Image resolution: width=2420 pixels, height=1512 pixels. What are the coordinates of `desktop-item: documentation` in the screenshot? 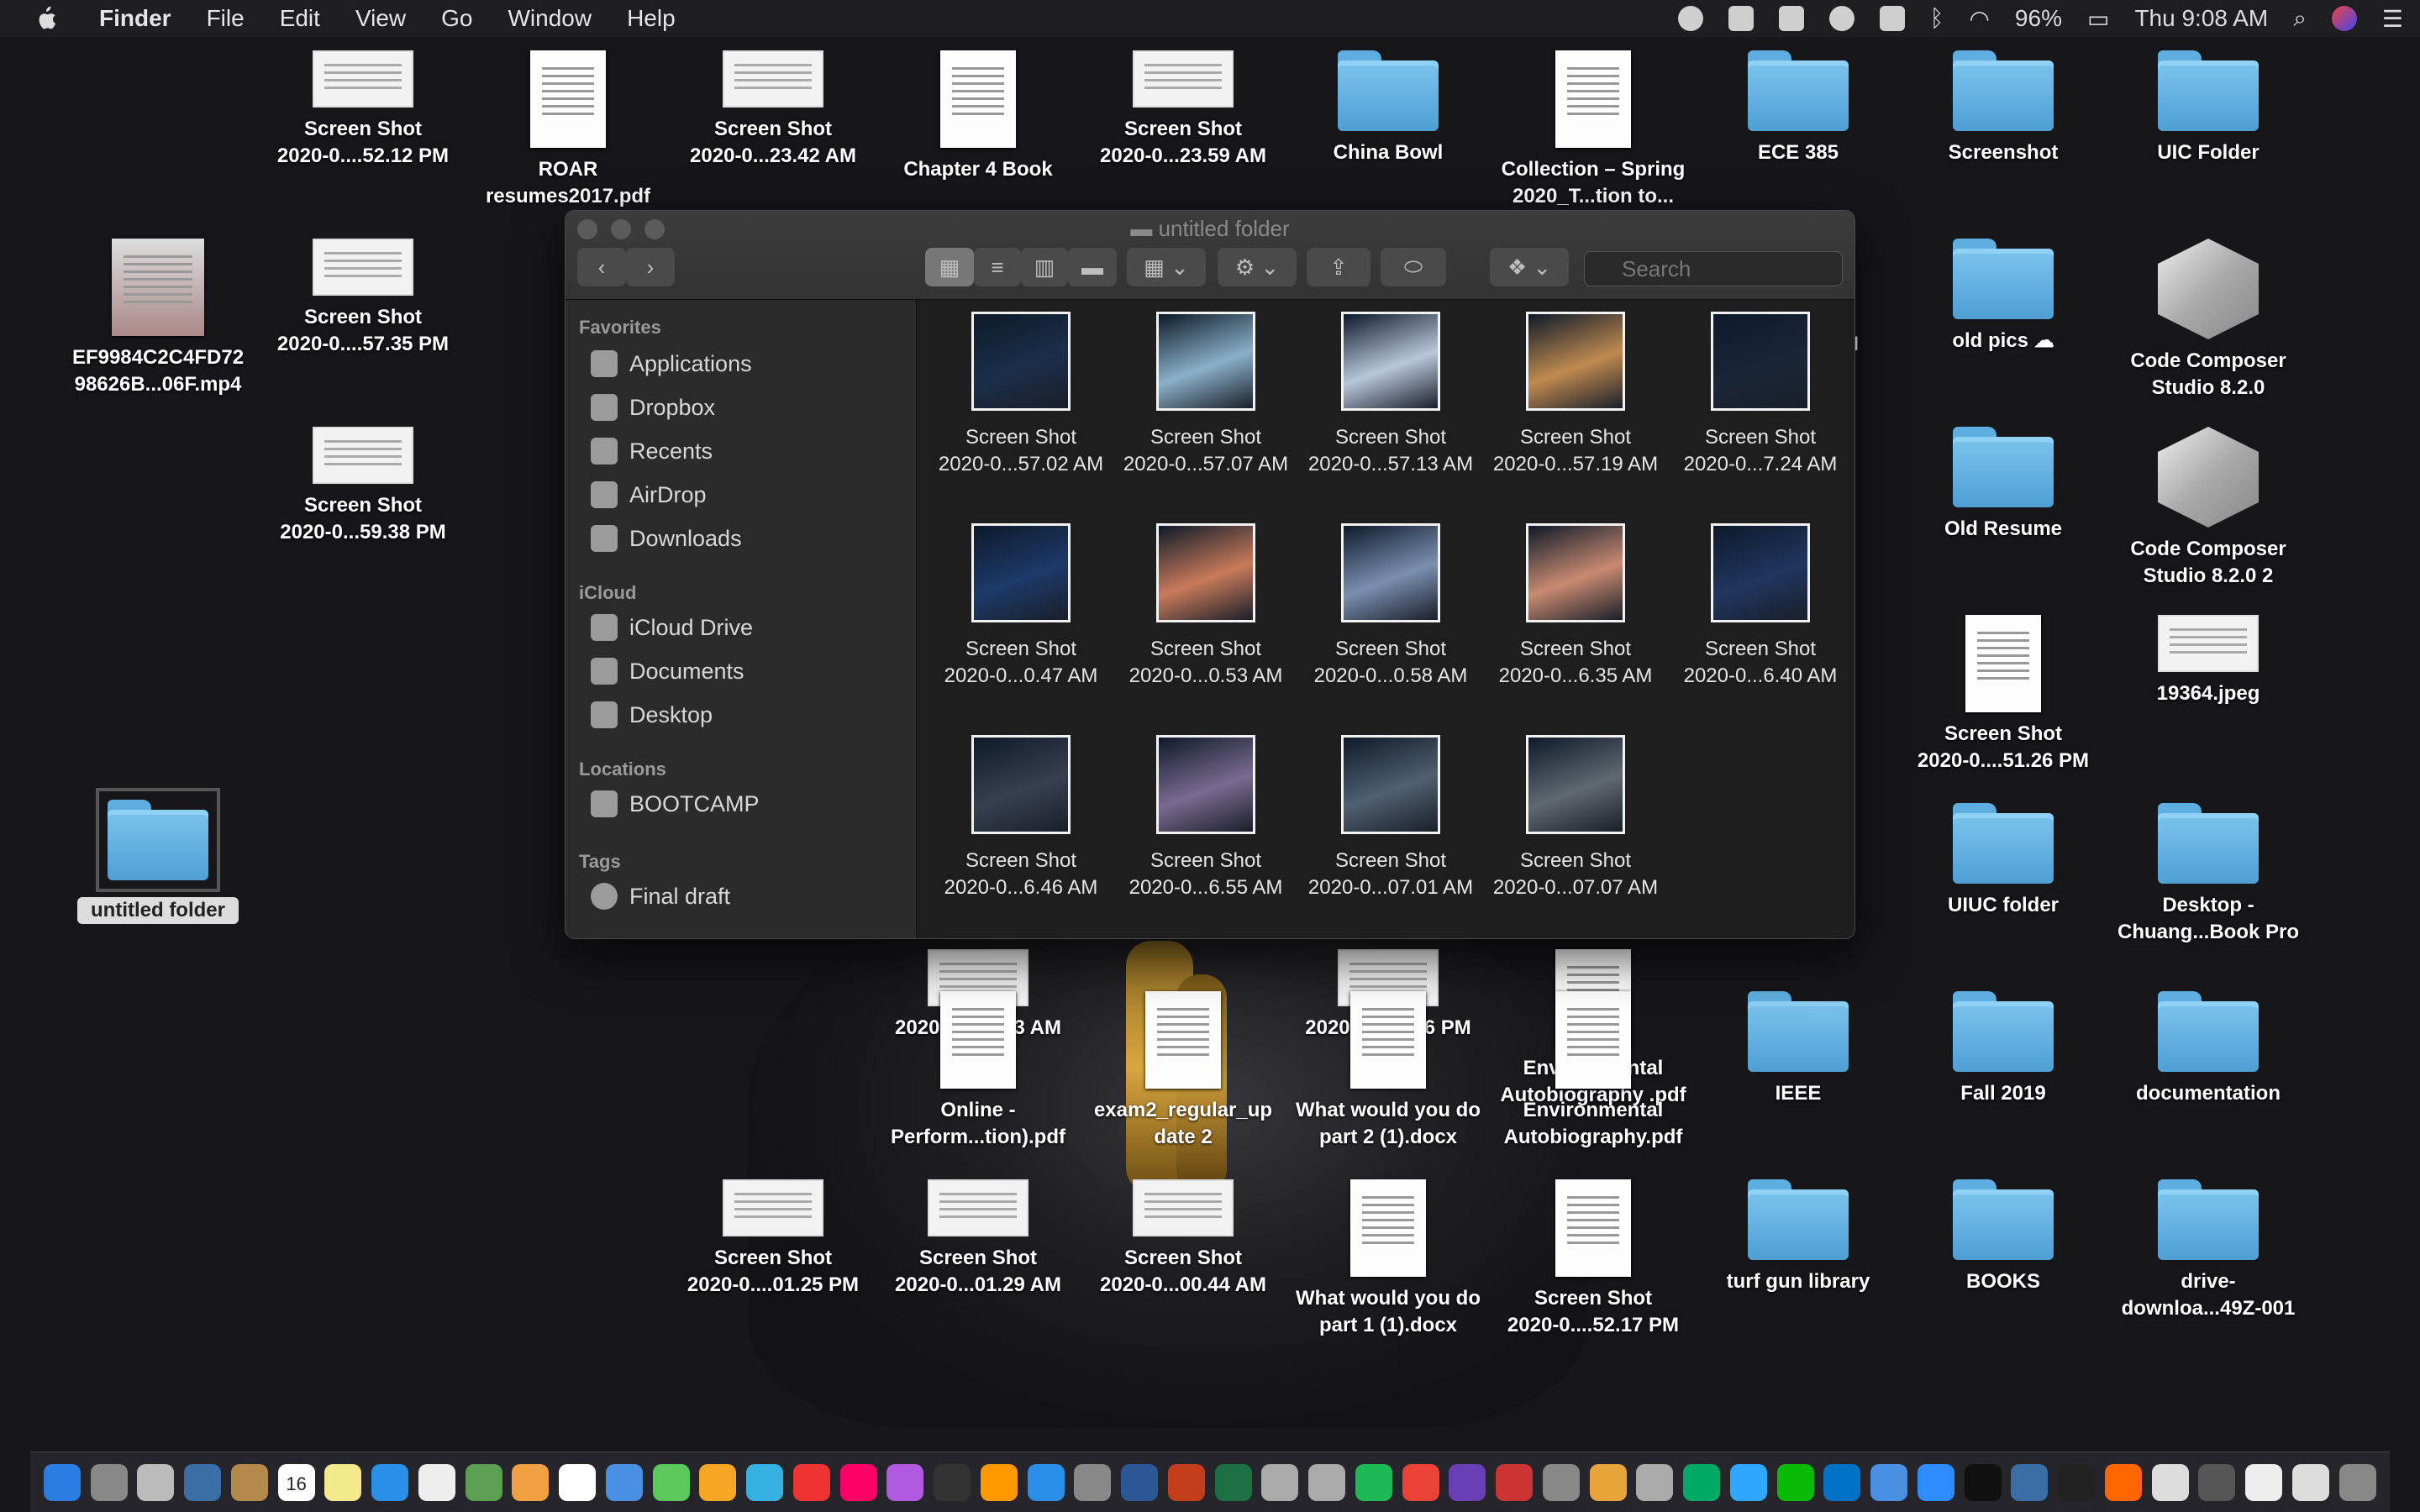 It's located at (2208, 1049).